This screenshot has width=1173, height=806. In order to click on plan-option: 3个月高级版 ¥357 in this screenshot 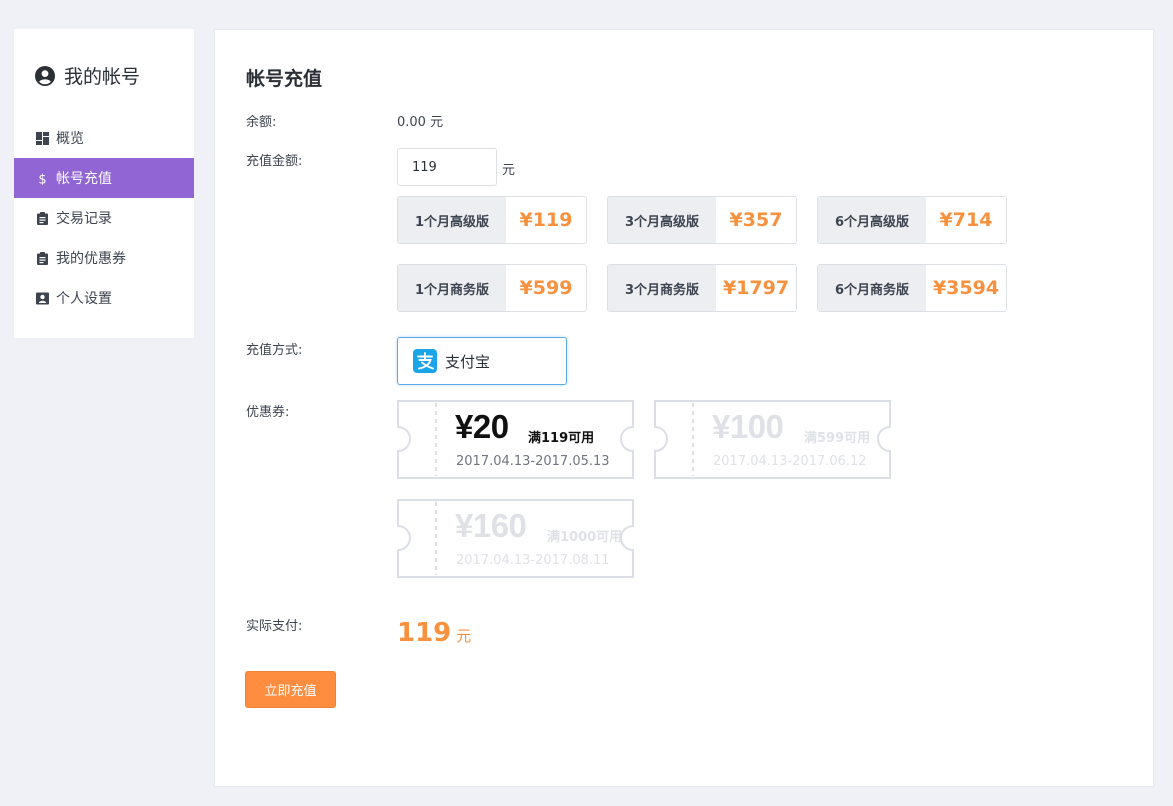, I will do `click(702, 220)`.